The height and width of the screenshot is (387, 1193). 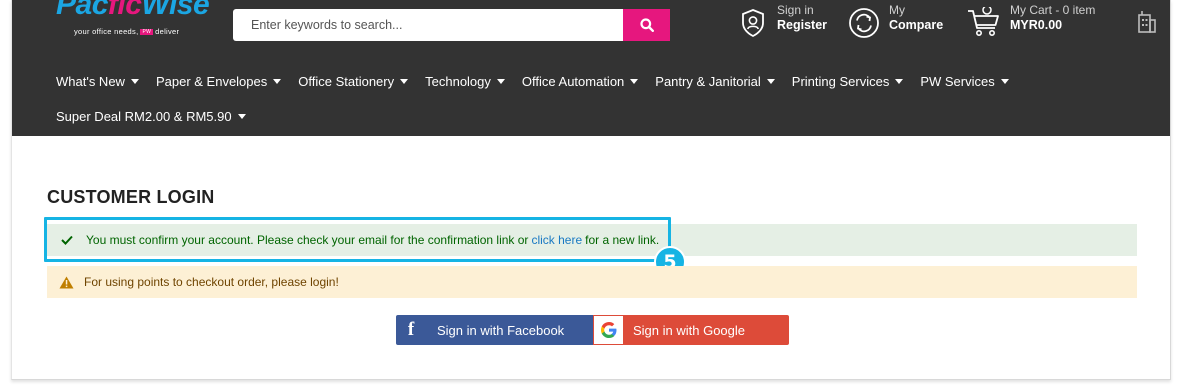 I want to click on compare-label-2: Compare, so click(x=916, y=25).